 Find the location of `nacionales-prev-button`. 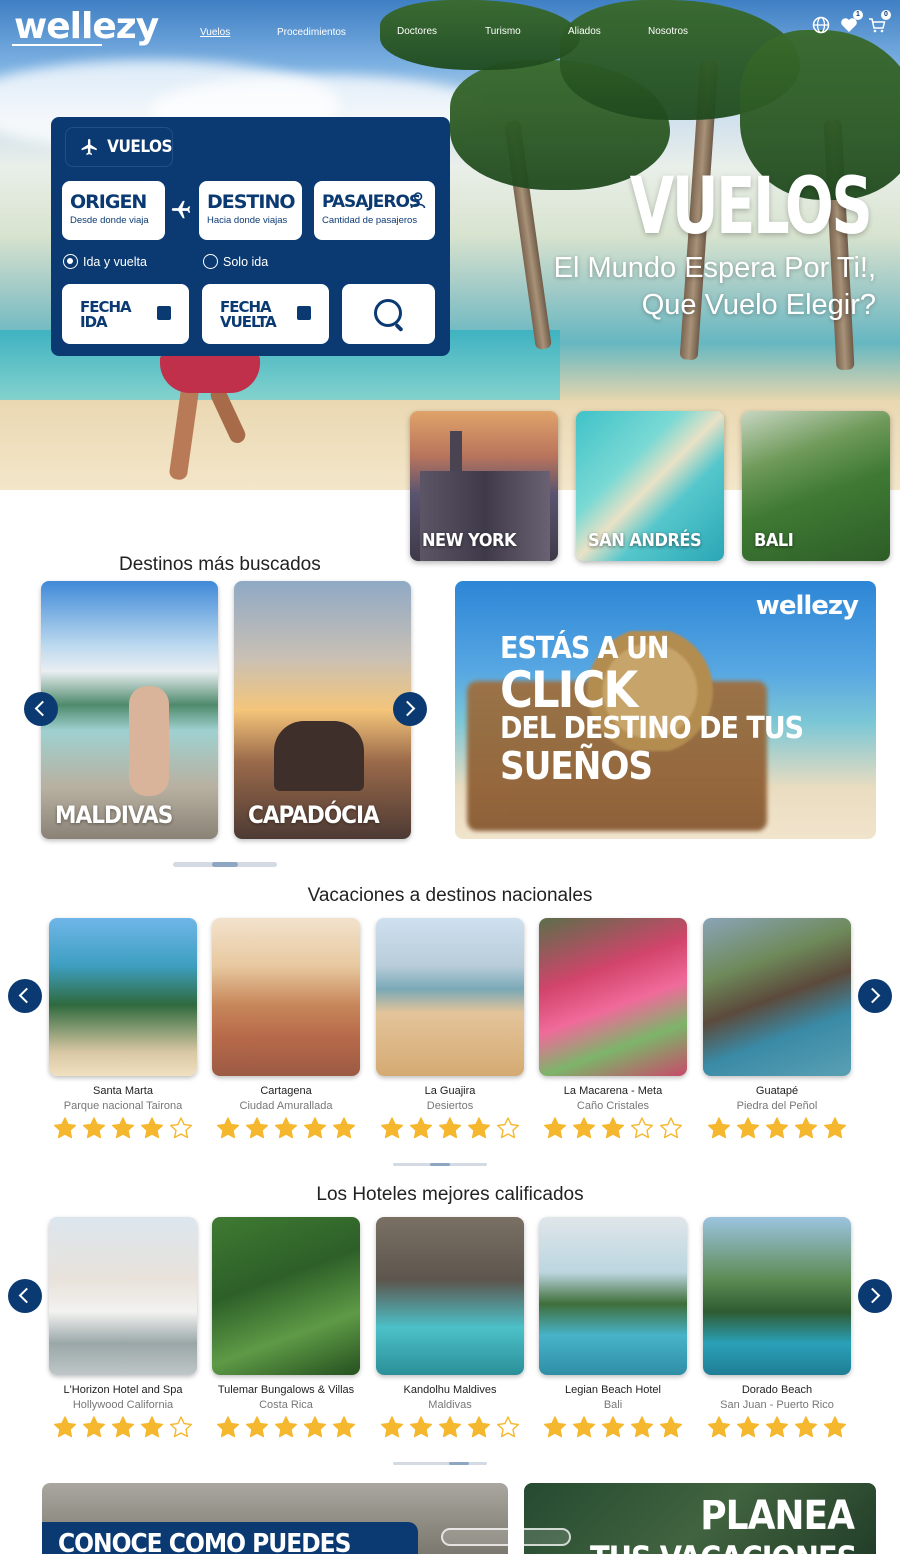

nacionales-prev-button is located at coordinates (25, 996).